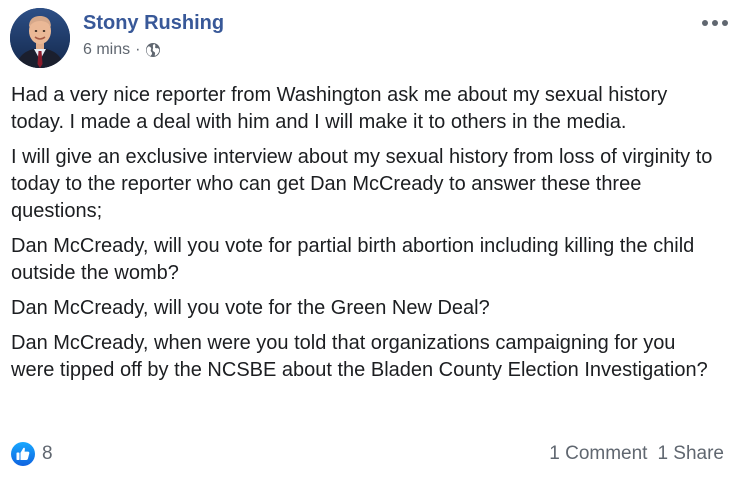 Image resolution: width=738 pixels, height=477 pixels. I want to click on comments-link: 1 Comment, so click(598, 454).